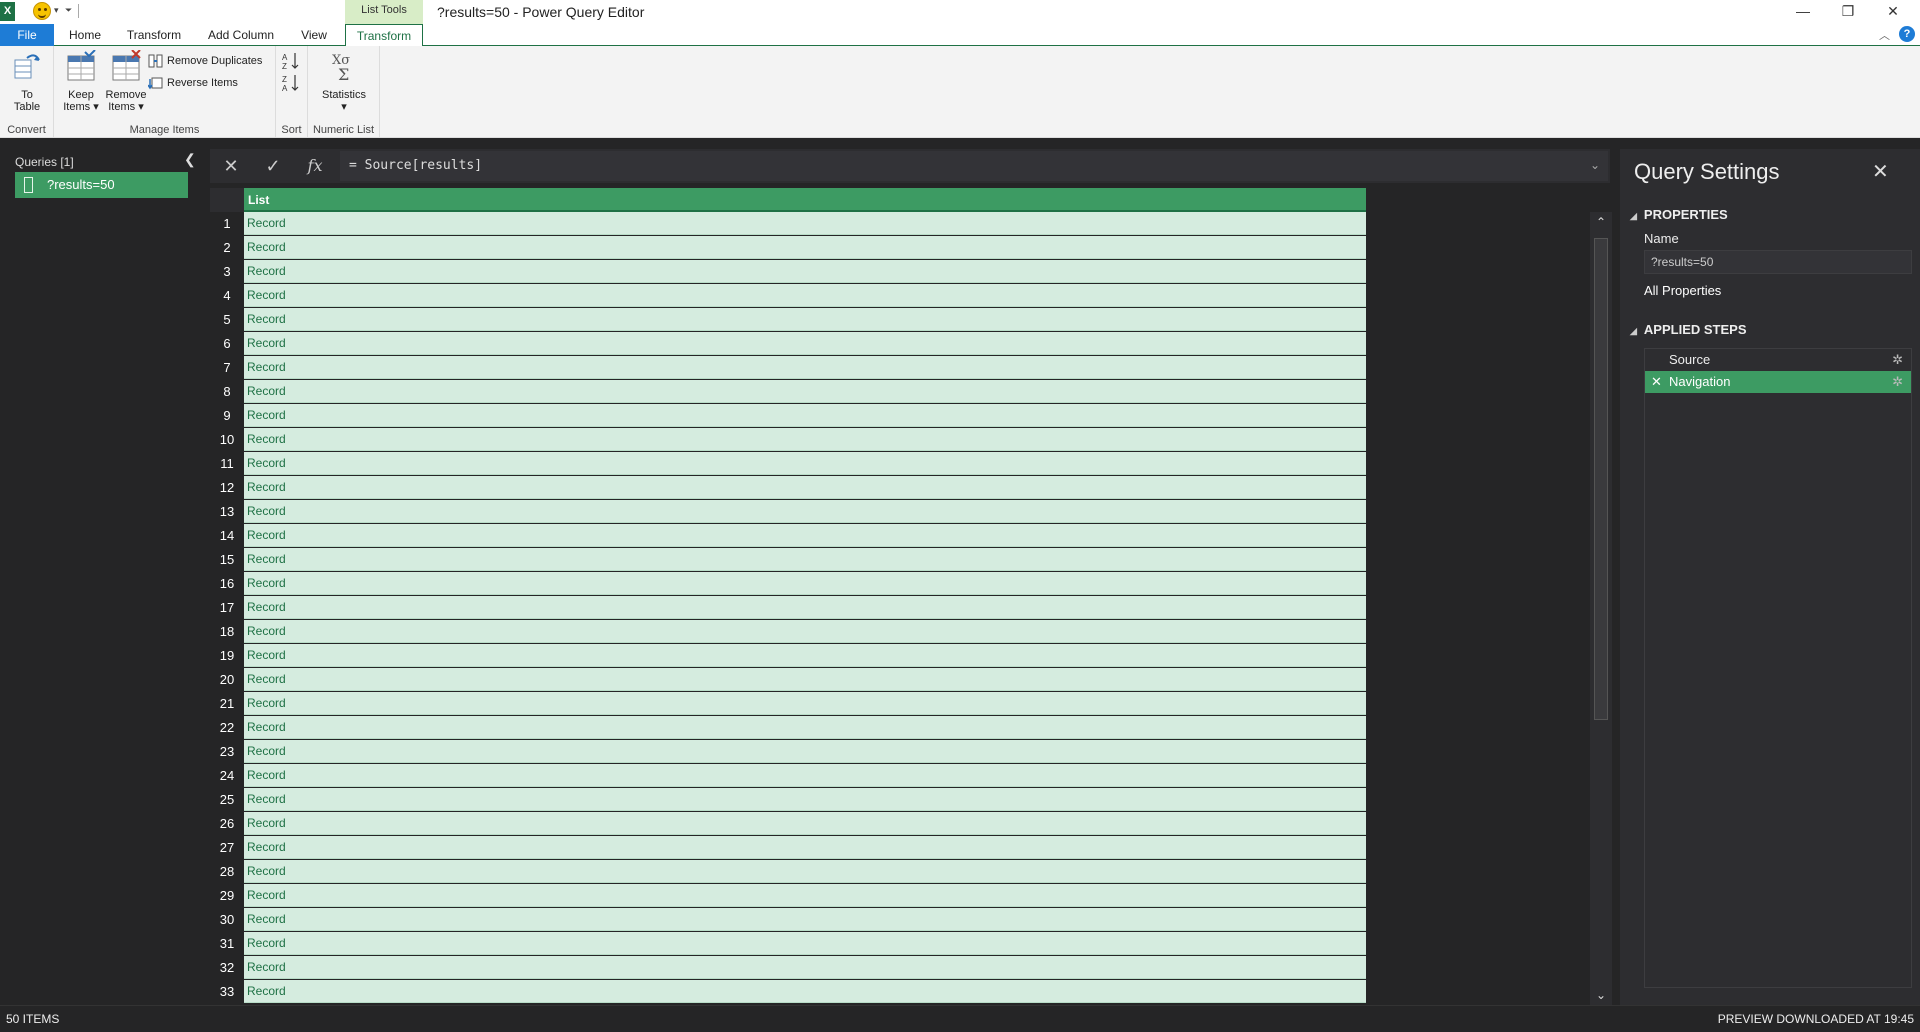 The width and height of the screenshot is (1920, 1032). I want to click on scroll-thumb, so click(1601, 479).